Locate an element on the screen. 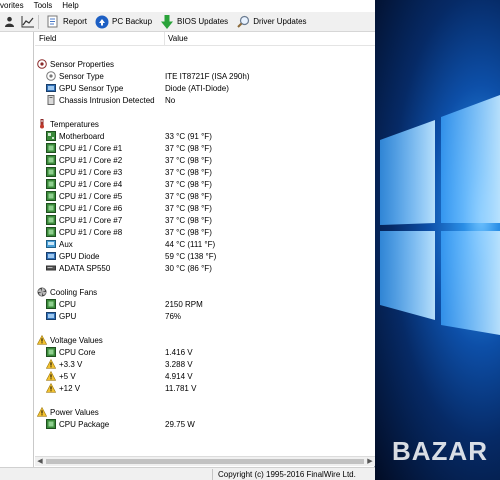  windows-logo-icon is located at coordinates (440, 215).